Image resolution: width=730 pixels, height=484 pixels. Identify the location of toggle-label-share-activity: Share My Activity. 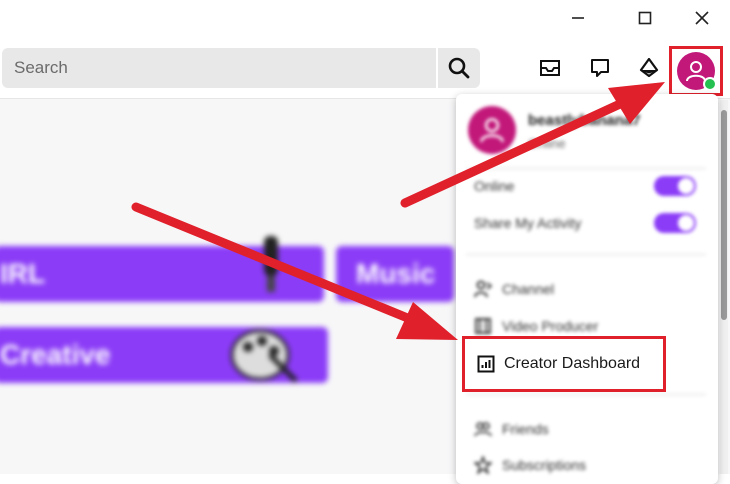
(528, 223).